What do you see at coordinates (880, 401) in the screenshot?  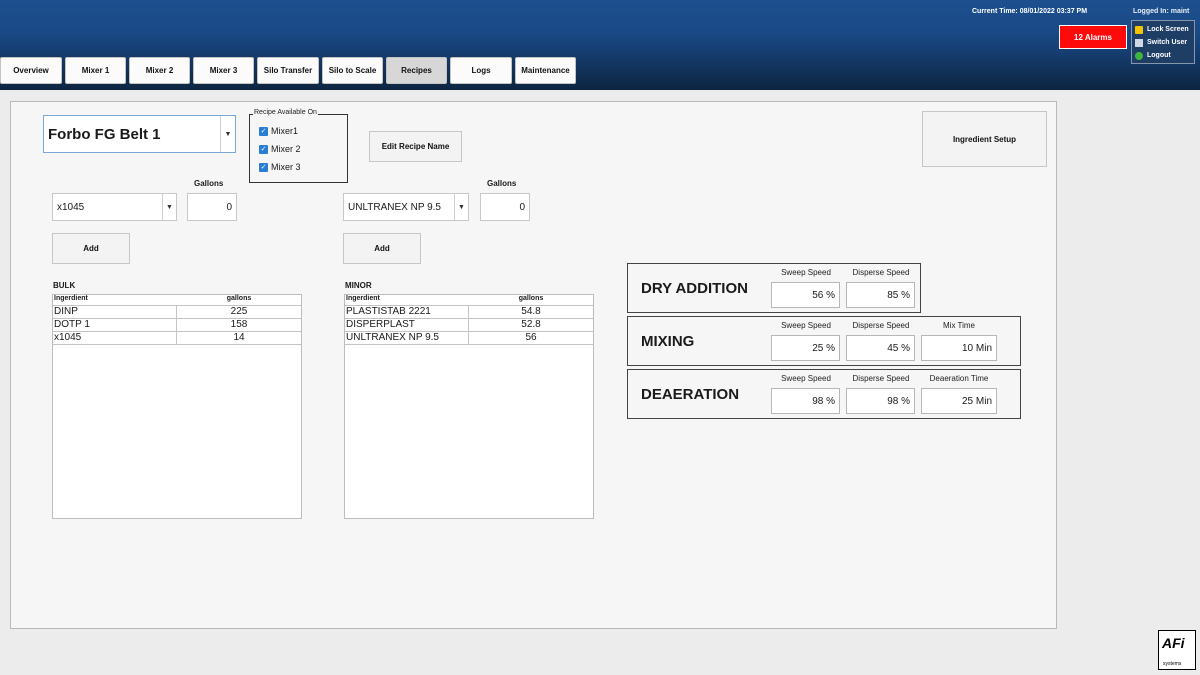 I see `deaeration-disperse-speed-field: 98 %` at bounding box center [880, 401].